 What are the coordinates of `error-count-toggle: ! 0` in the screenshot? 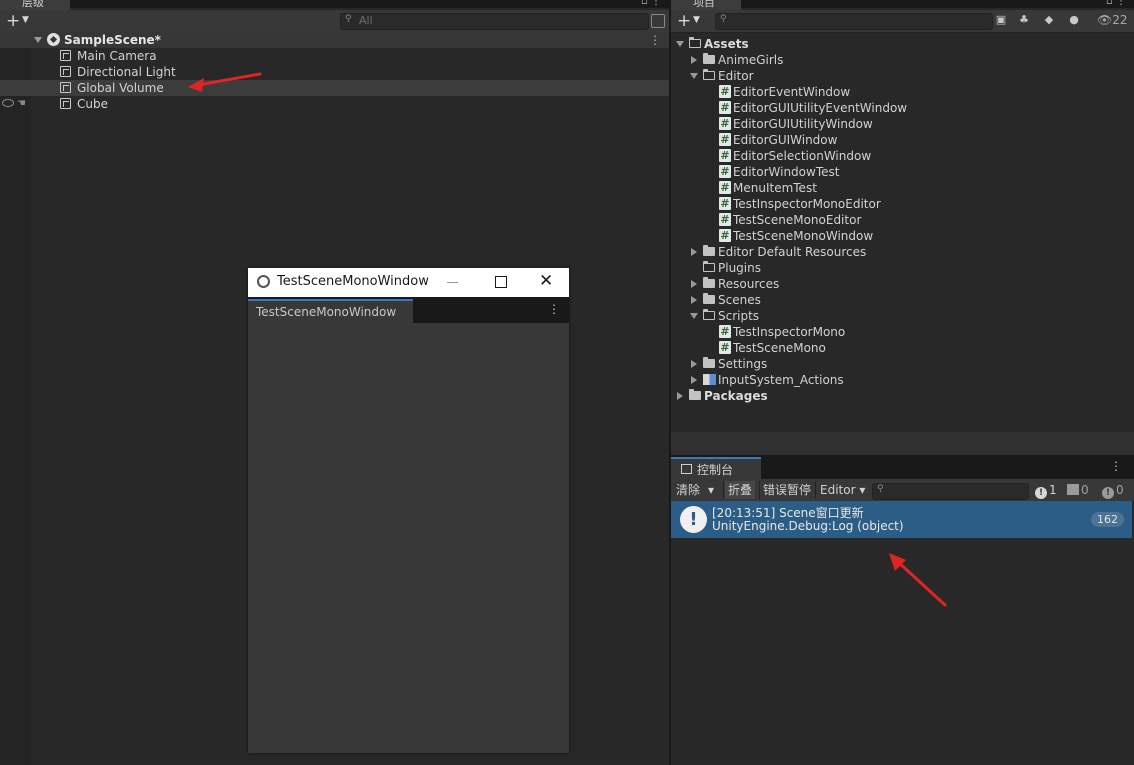 It's located at (1113, 490).